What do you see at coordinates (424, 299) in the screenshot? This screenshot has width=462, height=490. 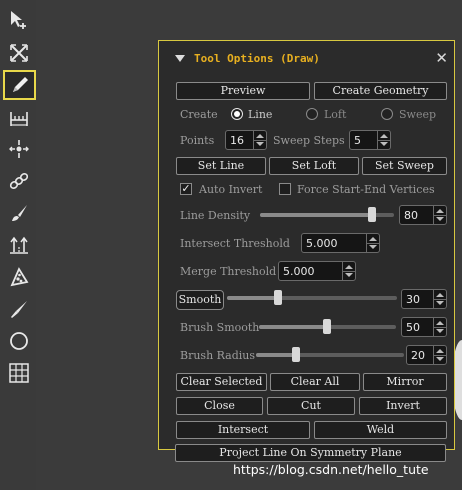 I see `smooth-value: 30` at bounding box center [424, 299].